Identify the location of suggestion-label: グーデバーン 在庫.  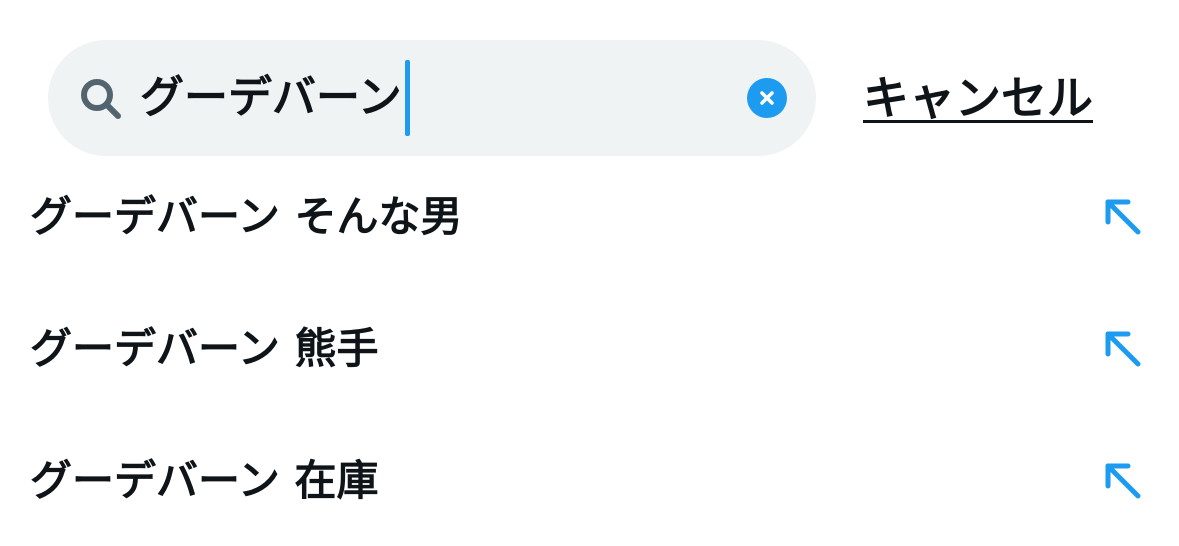
(204, 480).